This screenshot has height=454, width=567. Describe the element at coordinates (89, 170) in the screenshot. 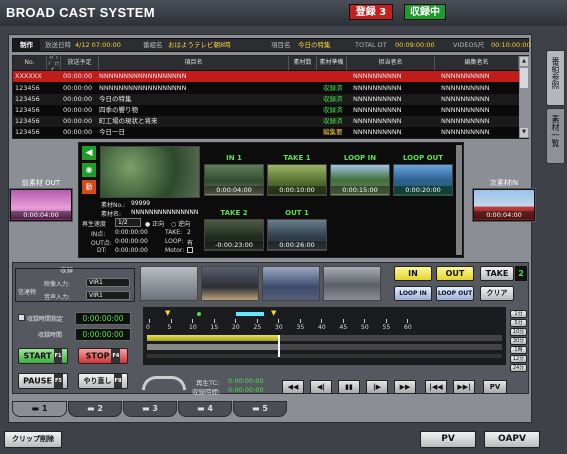

I see `camera-icon: ◉` at that location.